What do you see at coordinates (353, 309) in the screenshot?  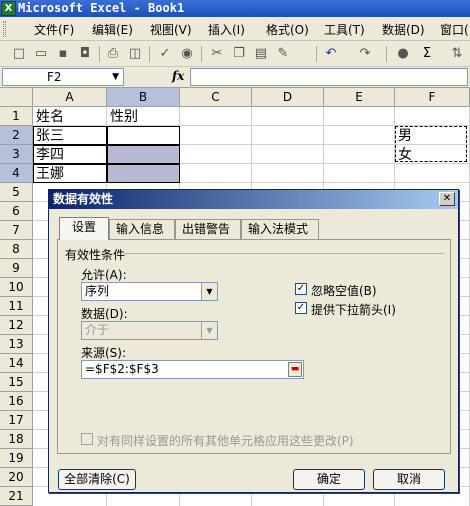 I see `in-cell-dropdown-label: 提供下拉箭头(I)` at bounding box center [353, 309].